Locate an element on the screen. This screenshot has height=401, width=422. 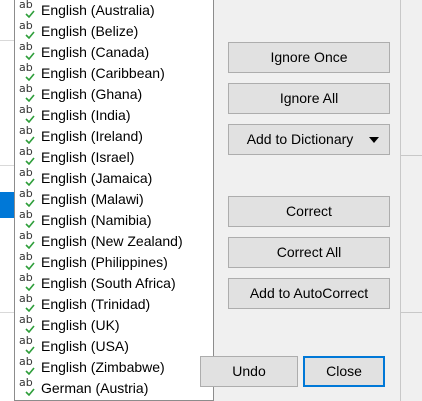
language-list-item: ab English (Caribbean) is located at coordinates (114, 73).